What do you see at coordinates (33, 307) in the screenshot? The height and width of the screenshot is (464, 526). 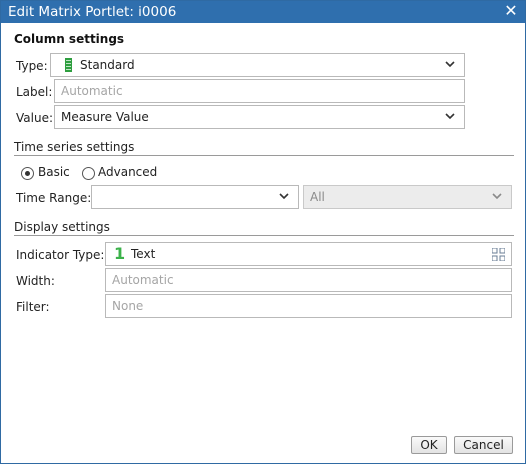 I see `filter-label: Filter:` at bounding box center [33, 307].